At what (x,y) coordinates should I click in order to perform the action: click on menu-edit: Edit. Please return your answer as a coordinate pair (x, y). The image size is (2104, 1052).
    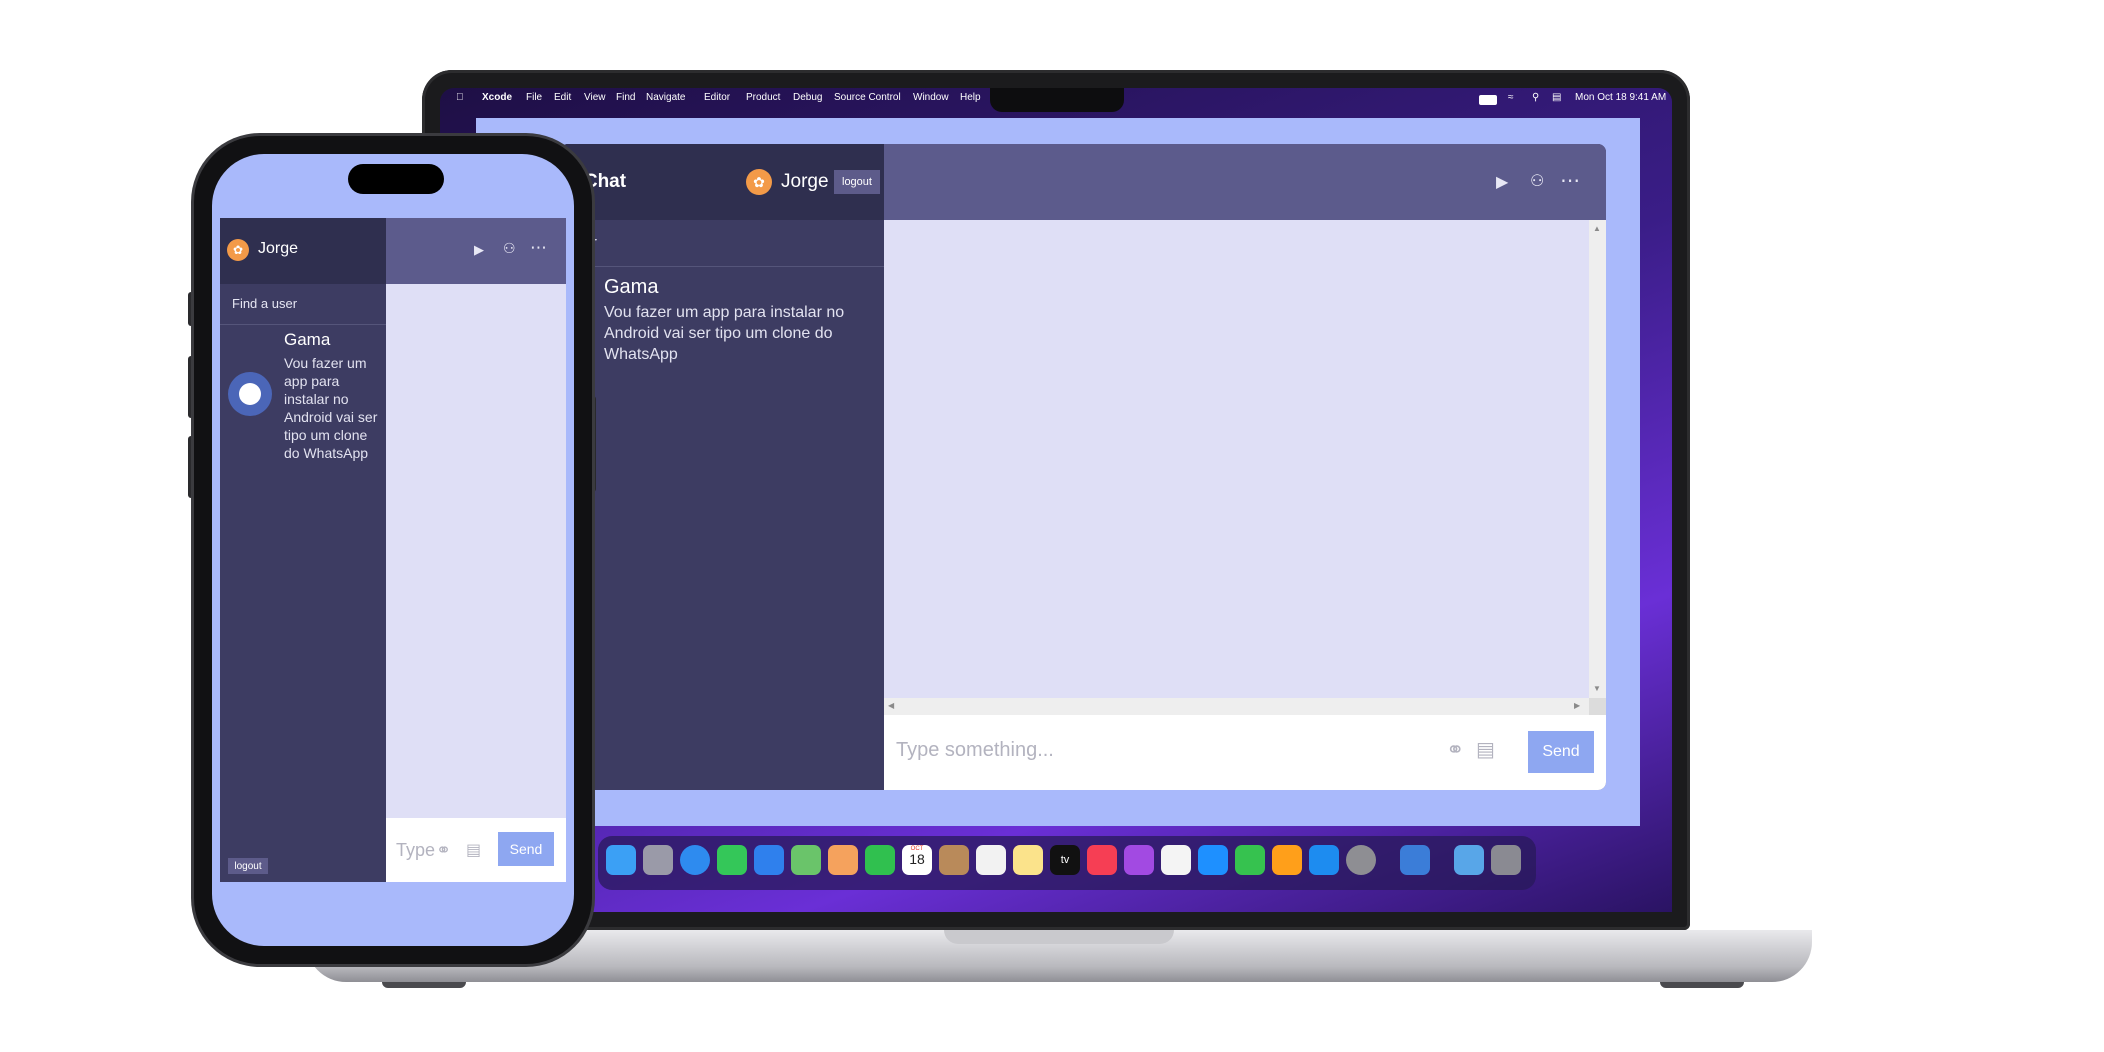
    Looking at the image, I should click on (562, 97).